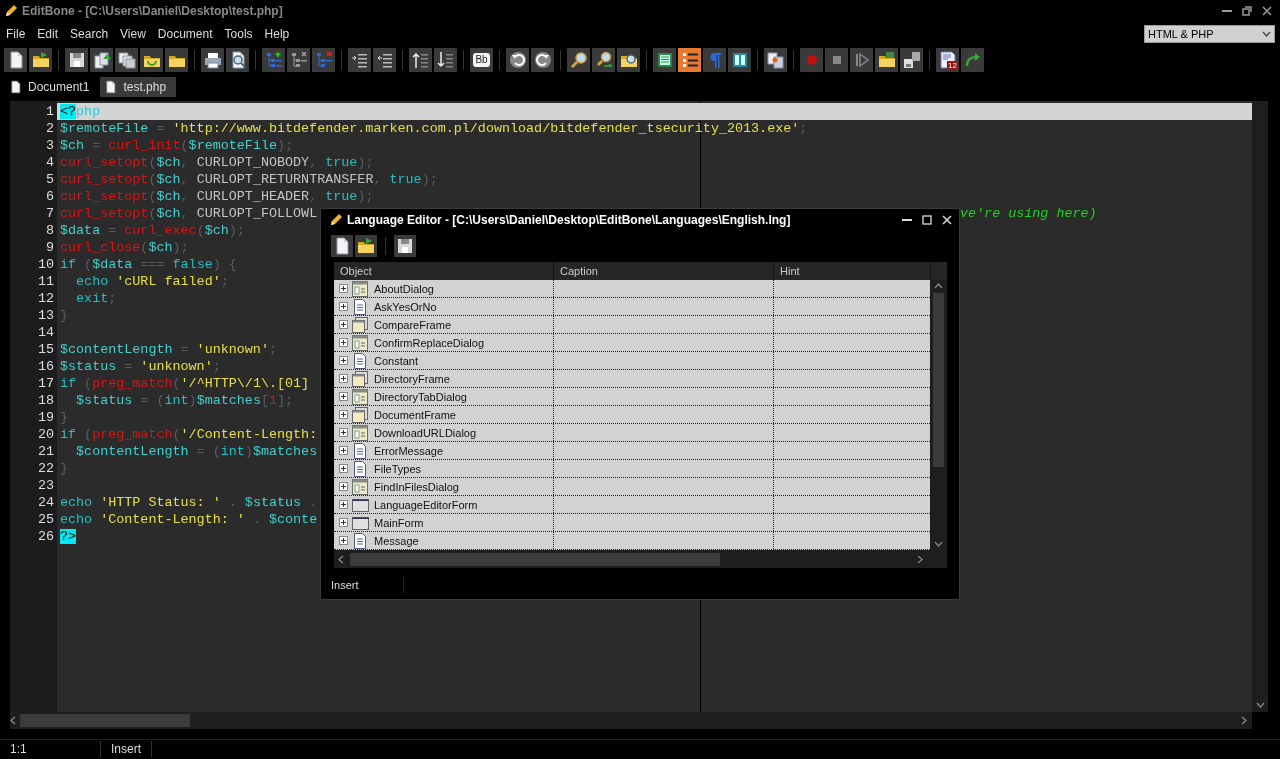 The width and height of the screenshot is (1280, 759). I want to click on menu-item: Search, so click(89, 34).